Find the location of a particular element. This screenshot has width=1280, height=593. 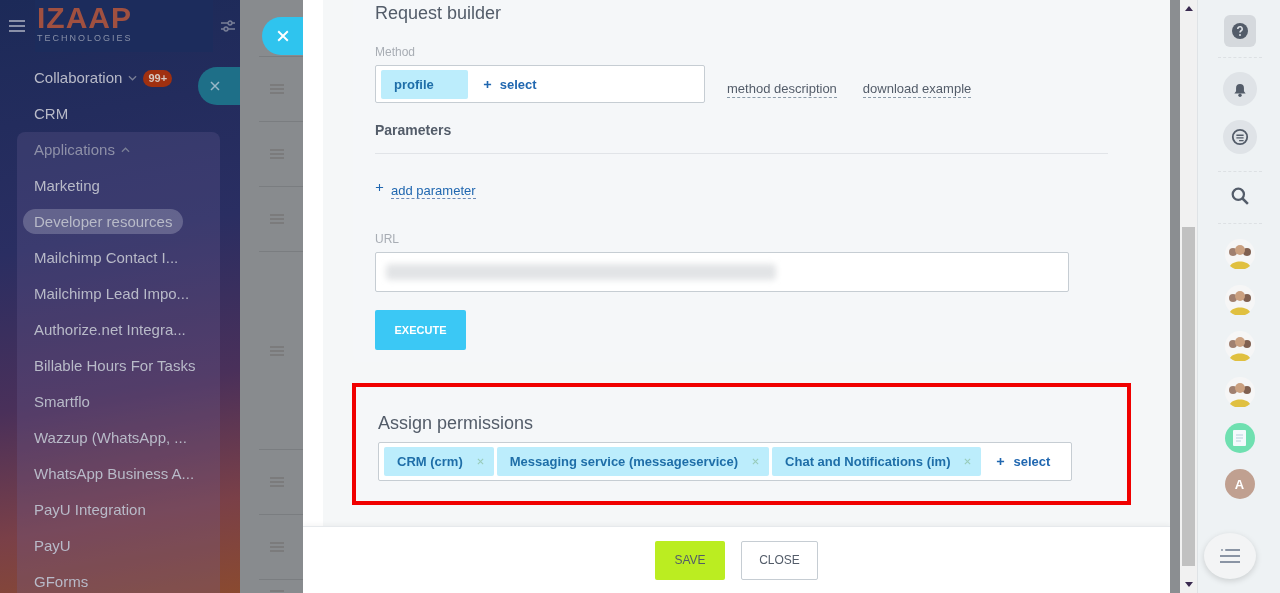

scroll-down-icon is located at coordinates (1188, 584).